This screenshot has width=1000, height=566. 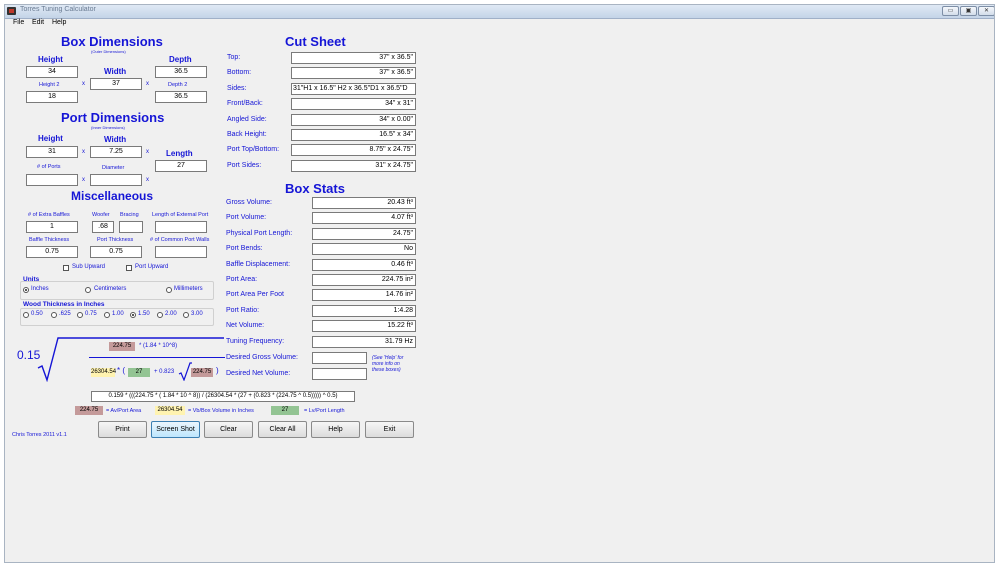 I want to click on wood-0625-radio, so click(x=54, y=315).